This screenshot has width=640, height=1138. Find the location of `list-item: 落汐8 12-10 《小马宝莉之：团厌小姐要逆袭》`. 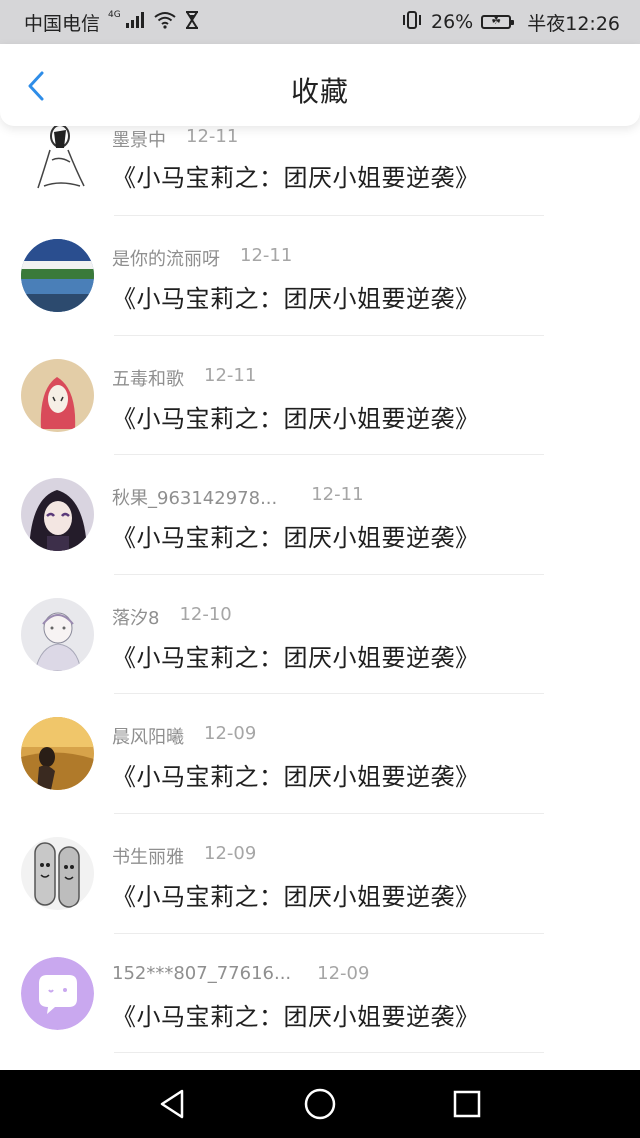

list-item: 落汐8 12-10 《小马宝莉之：团厌小姐要逆袭》 is located at coordinates (320, 635).